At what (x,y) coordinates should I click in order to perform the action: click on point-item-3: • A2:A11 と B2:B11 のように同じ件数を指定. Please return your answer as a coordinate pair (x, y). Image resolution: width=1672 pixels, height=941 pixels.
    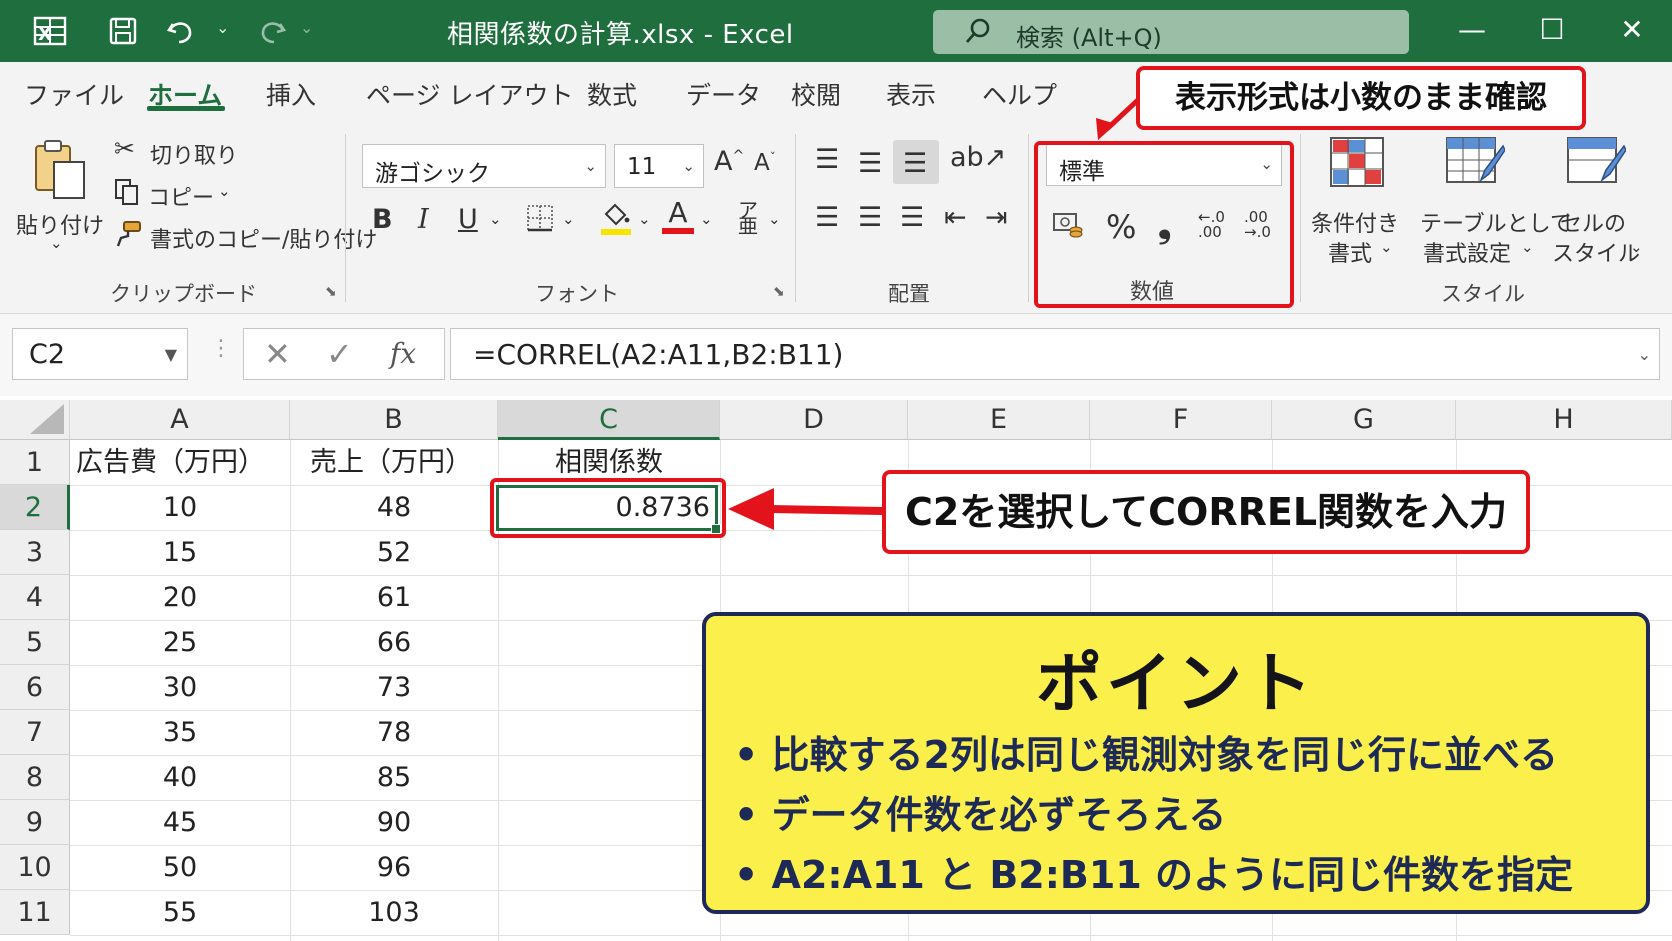
    Looking at the image, I should click on (1154, 875).